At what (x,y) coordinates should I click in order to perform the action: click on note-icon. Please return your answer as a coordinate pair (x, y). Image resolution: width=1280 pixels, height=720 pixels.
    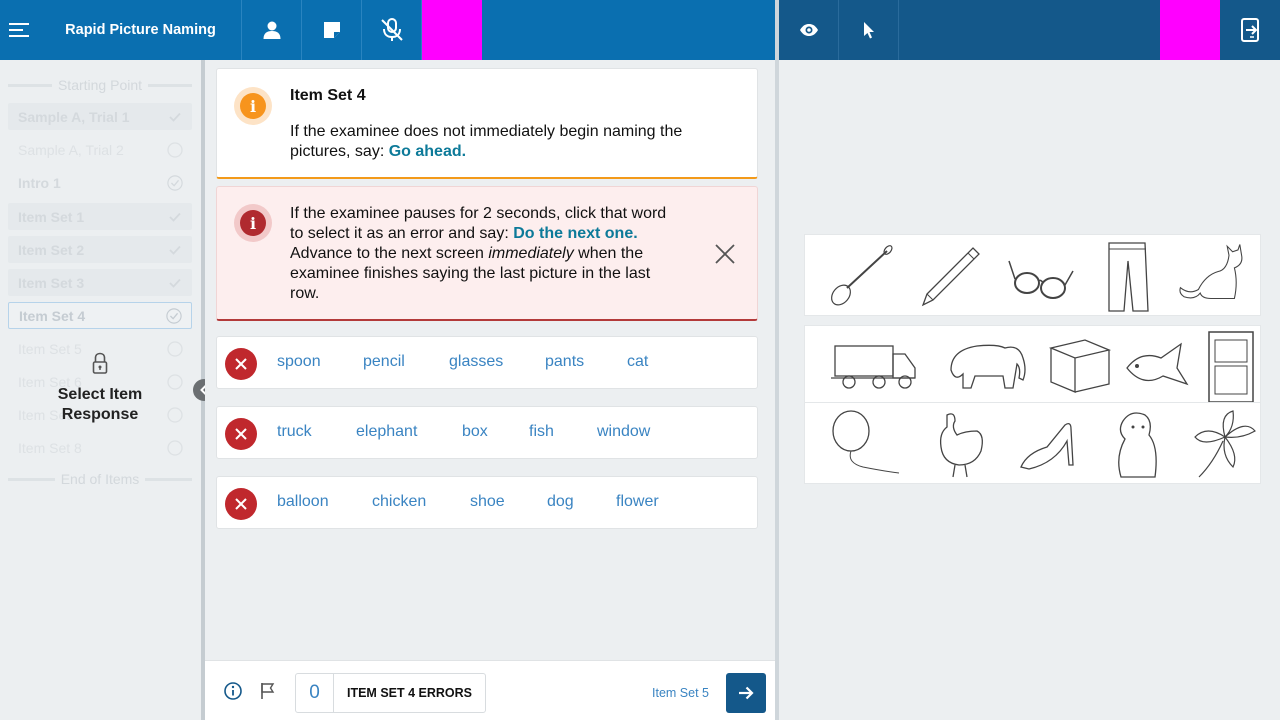
    Looking at the image, I should click on (331, 30).